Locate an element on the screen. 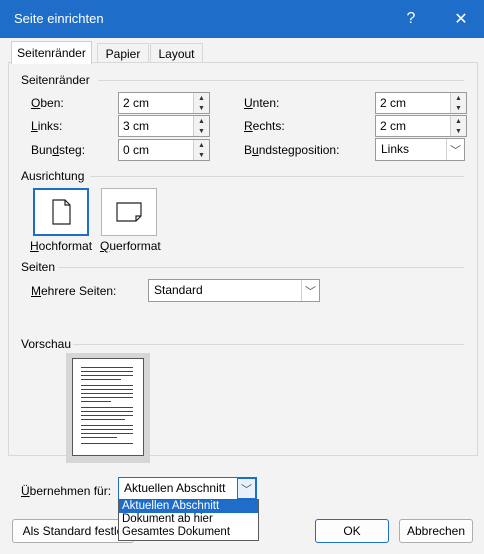 This screenshot has width=484, height=554. tab-papier: Papier is located at coordinates (123, 53).